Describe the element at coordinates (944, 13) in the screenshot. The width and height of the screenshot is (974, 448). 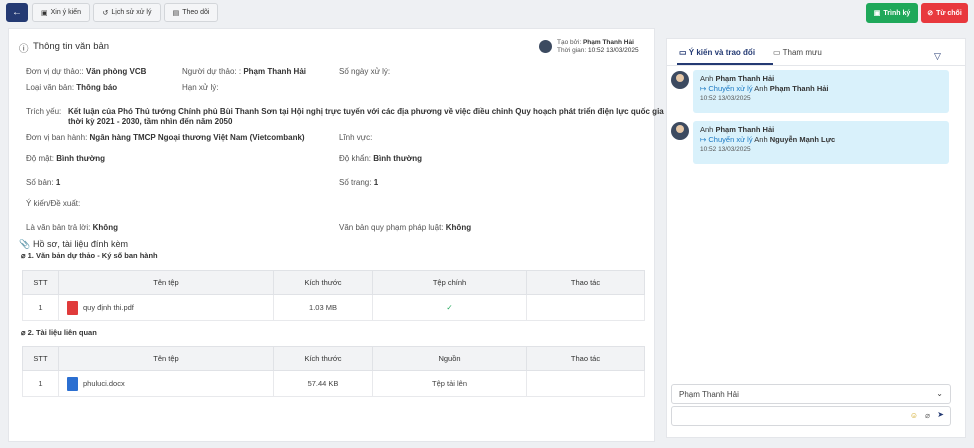
I see `tu-choi-button: ⊘ Từ chối` at that location.